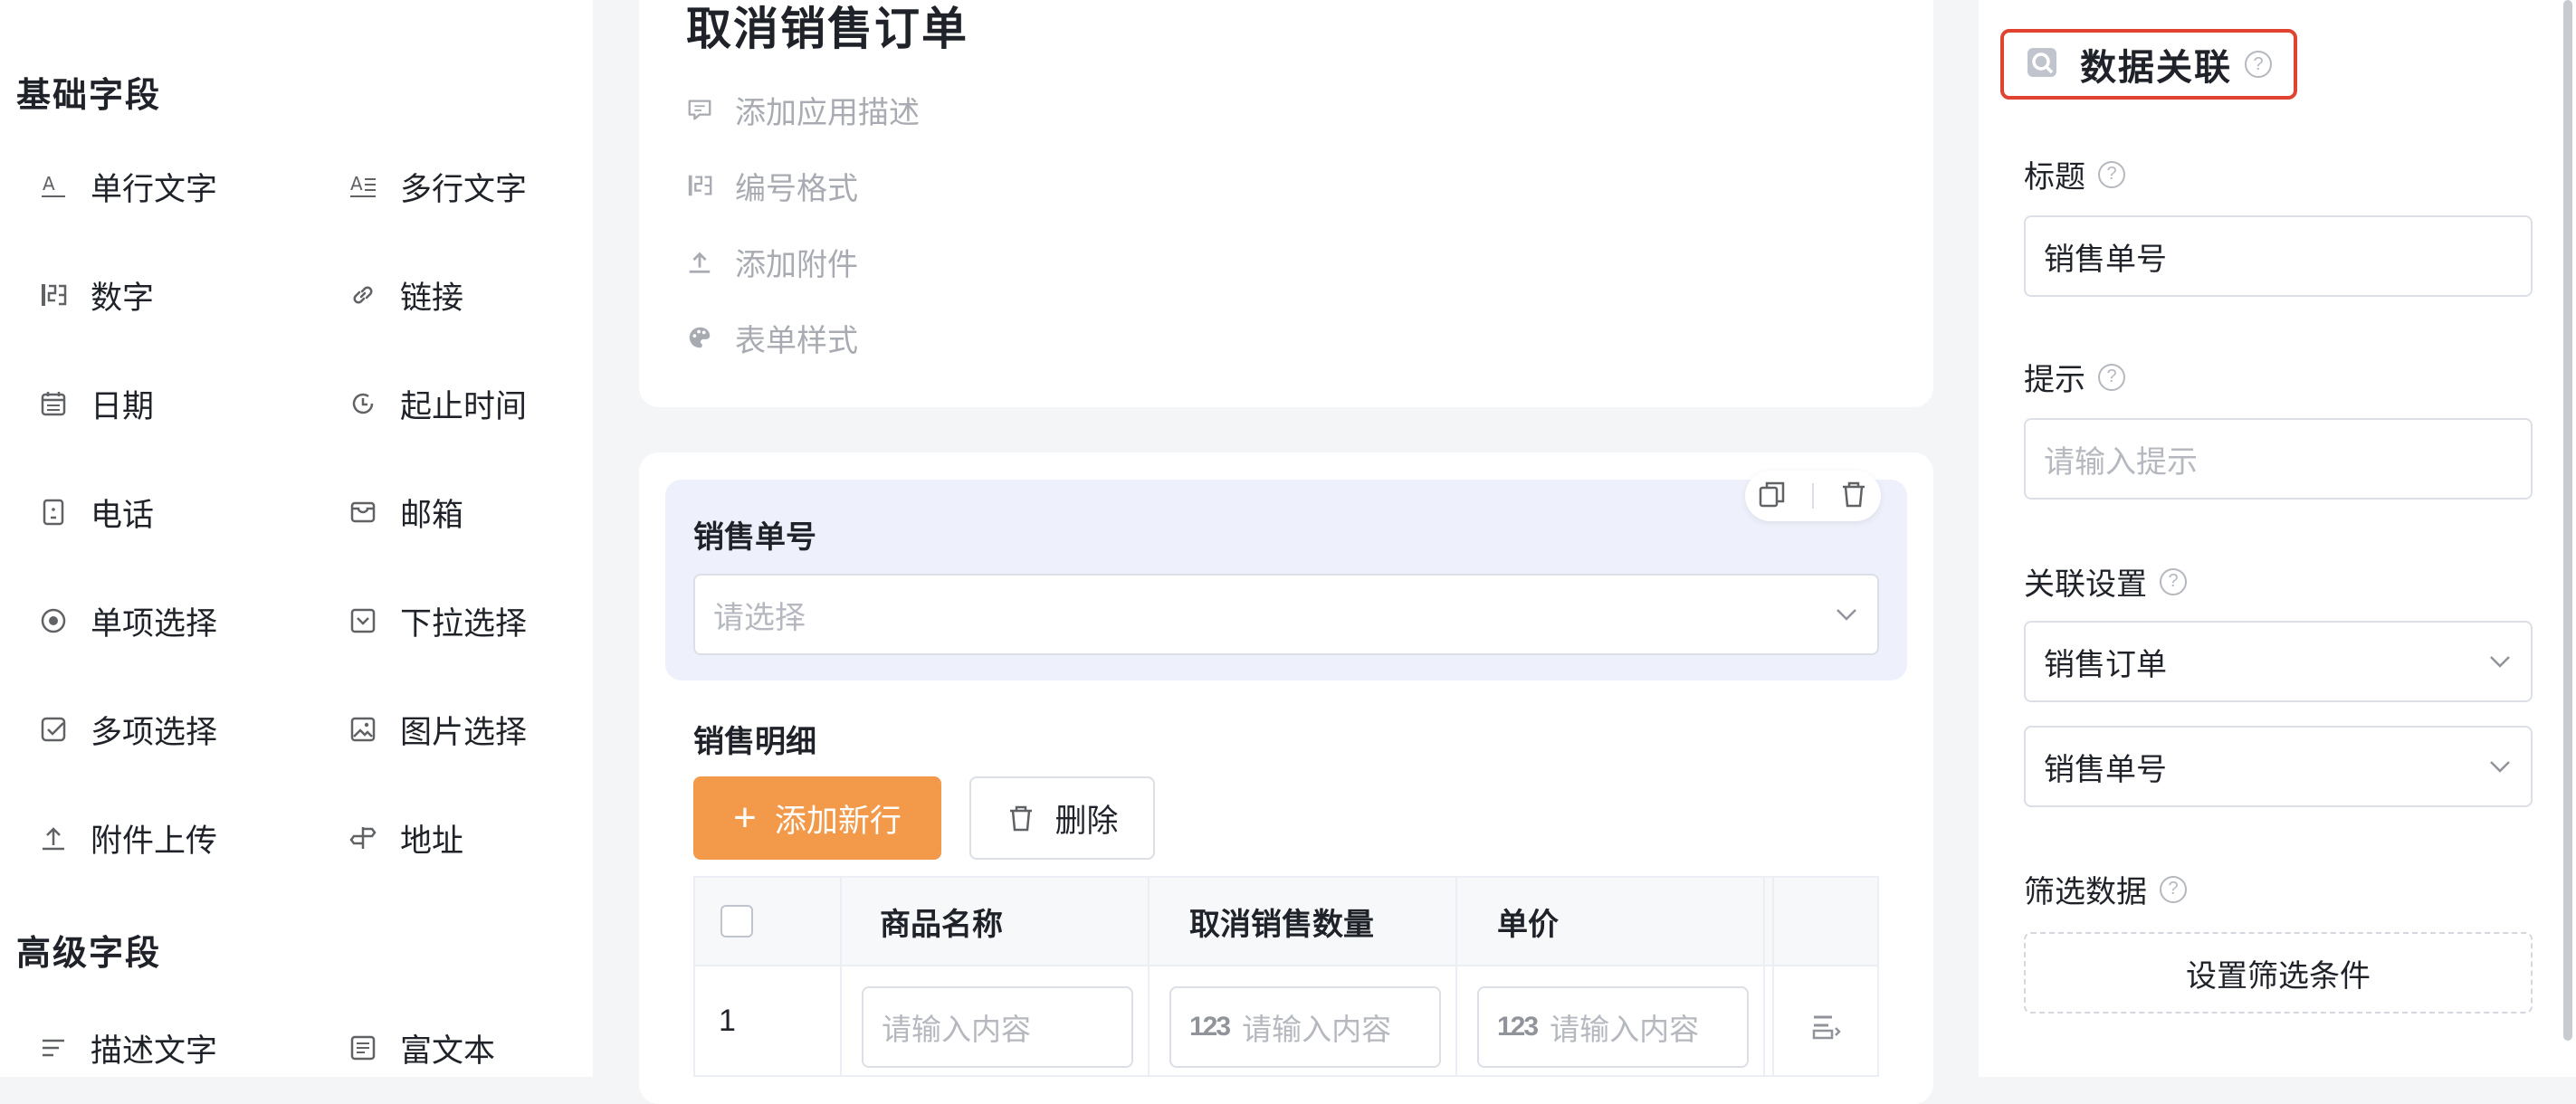 This screenshot has height=1104, width=2576. I want to click on palette-item-date: 日期, so click(96, 403).